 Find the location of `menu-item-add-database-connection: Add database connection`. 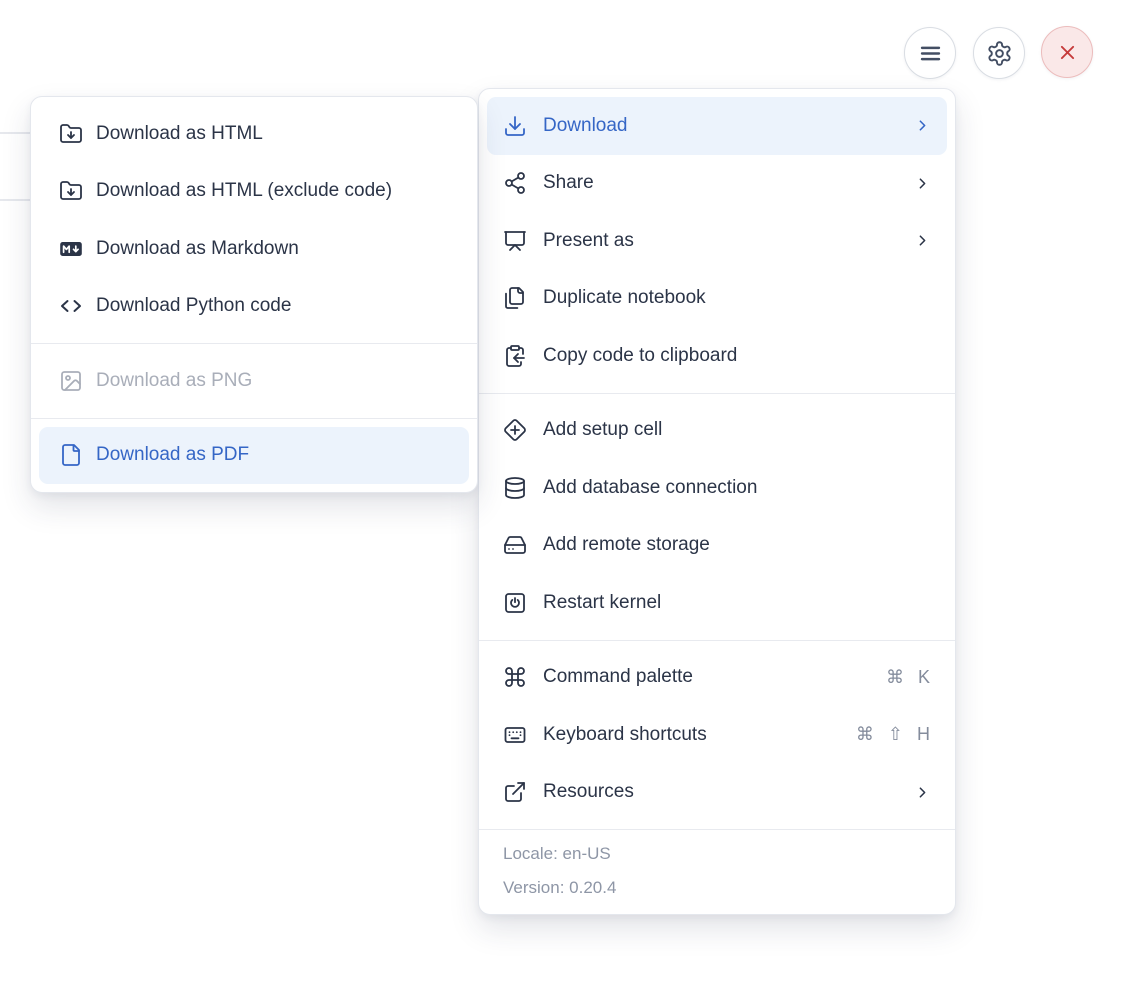

menu-item-add-database-connection: Add database connection is located at coordinates (717, 488).